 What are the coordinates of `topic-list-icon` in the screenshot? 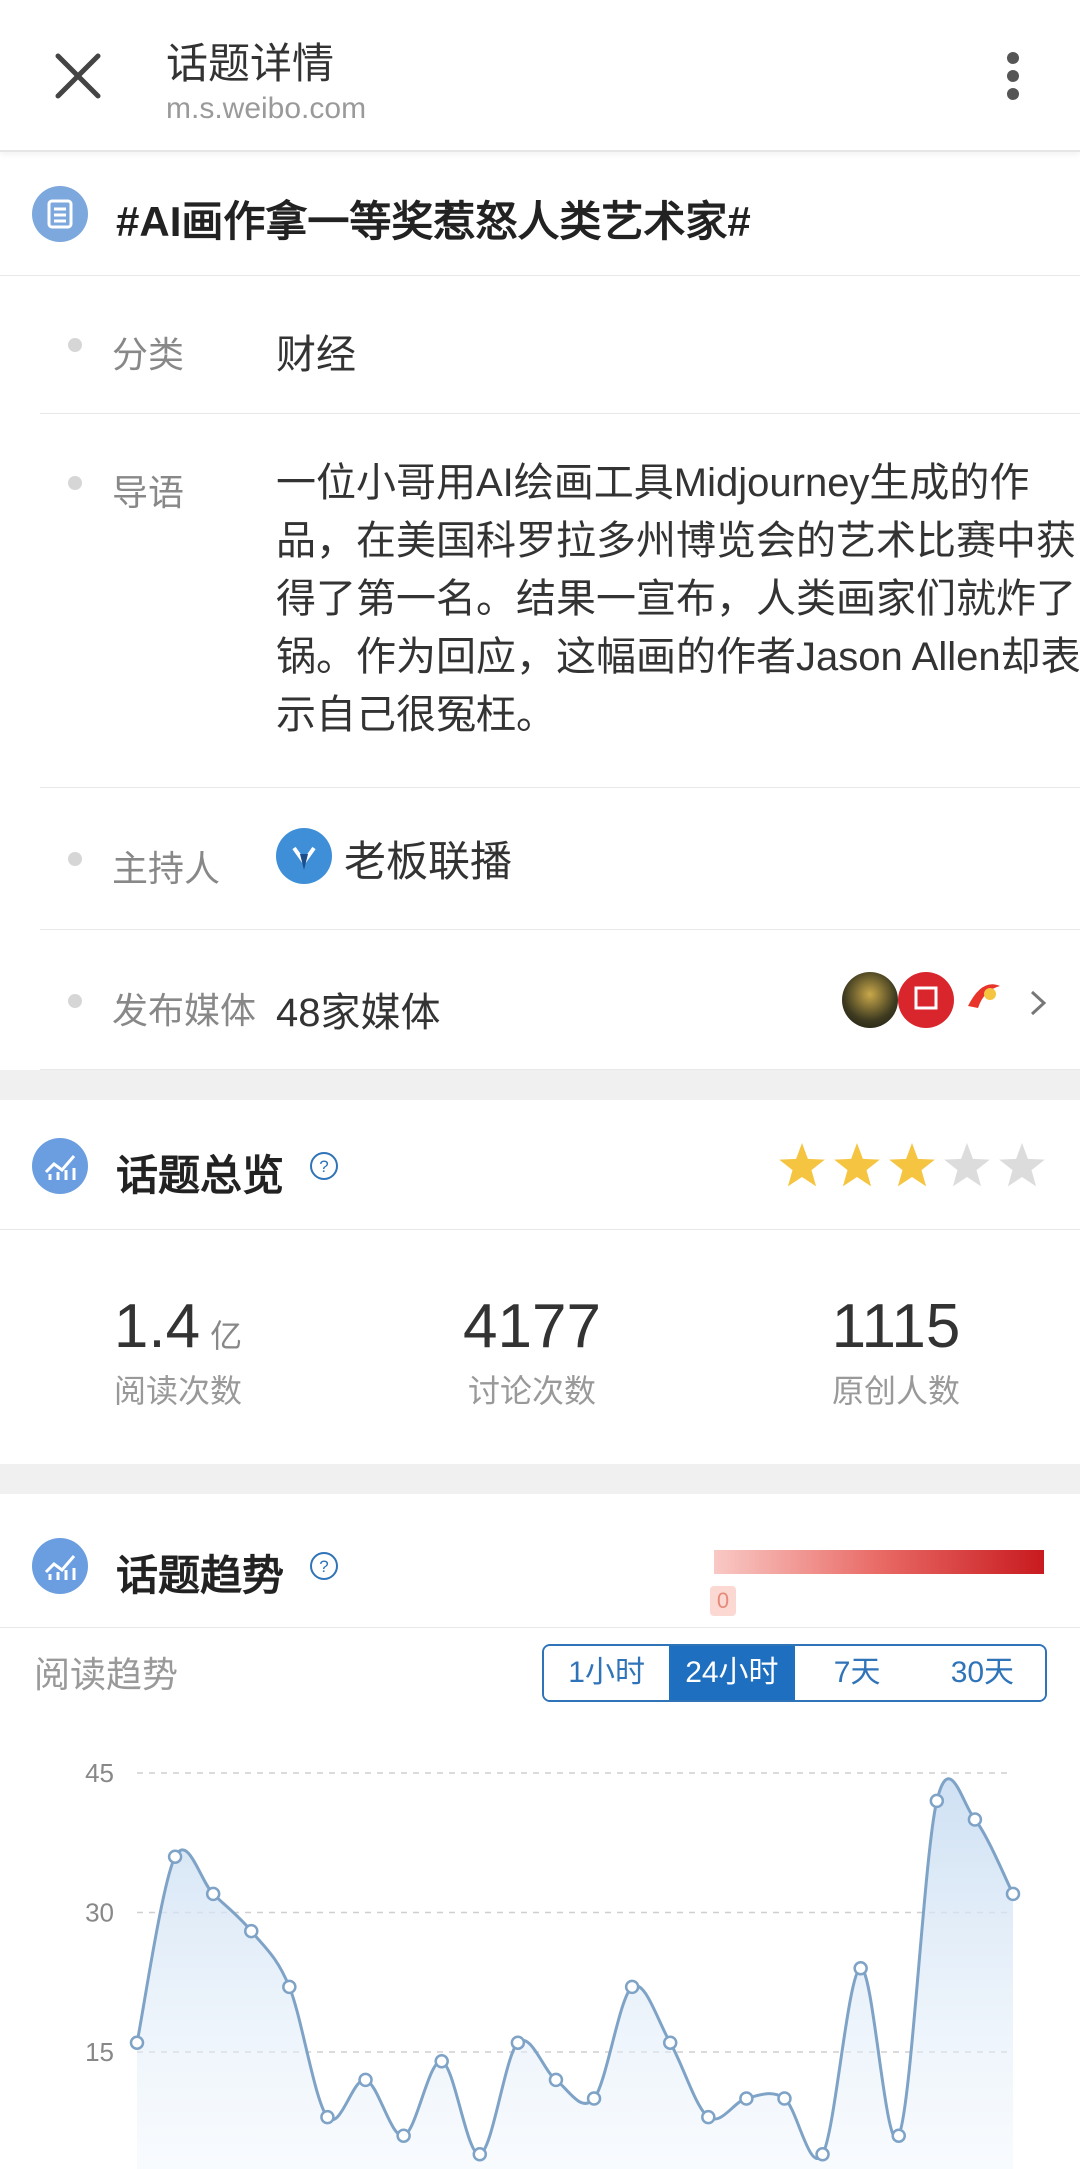 It's located at (60, 214).